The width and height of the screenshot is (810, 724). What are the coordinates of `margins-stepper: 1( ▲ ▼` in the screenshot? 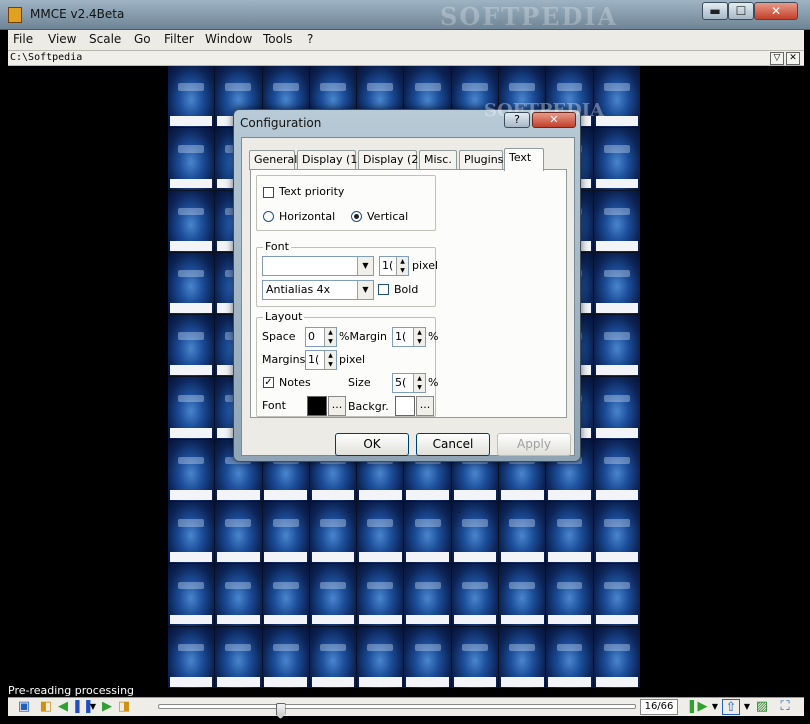 It's located at (321, 360).